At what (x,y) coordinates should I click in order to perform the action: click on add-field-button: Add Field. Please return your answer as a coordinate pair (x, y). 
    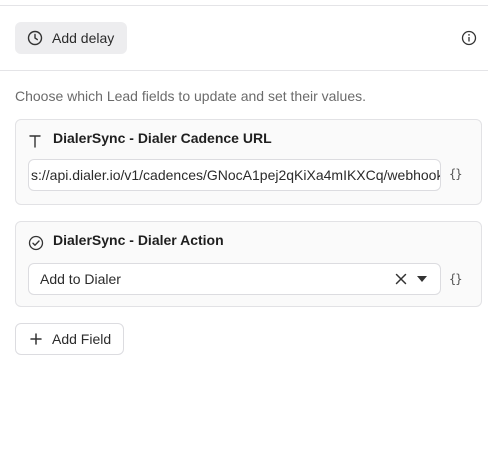
    Looking at the image, I should click on (69, 339).